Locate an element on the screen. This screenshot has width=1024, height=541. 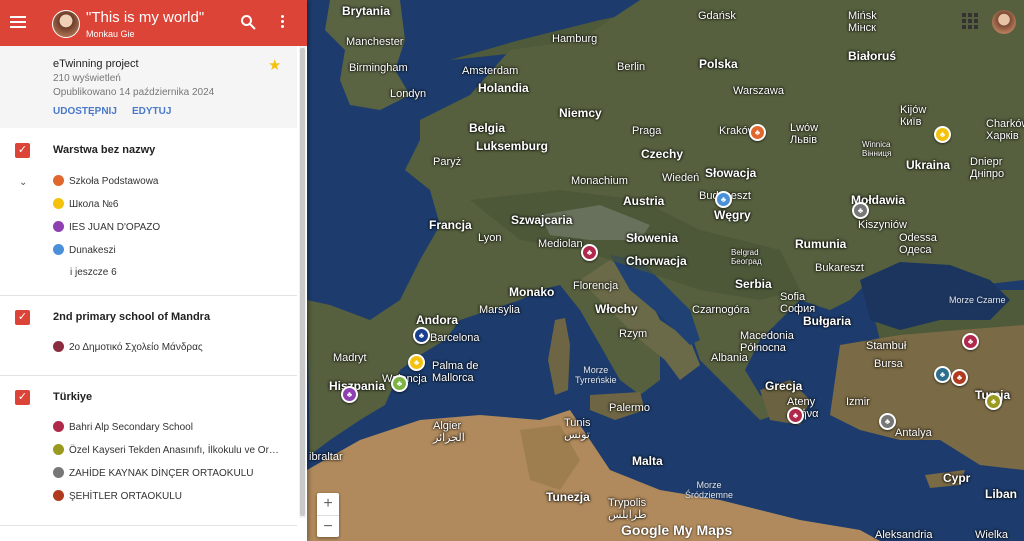
map-label-londyn: Londyn is located at coordinates (408, 94).